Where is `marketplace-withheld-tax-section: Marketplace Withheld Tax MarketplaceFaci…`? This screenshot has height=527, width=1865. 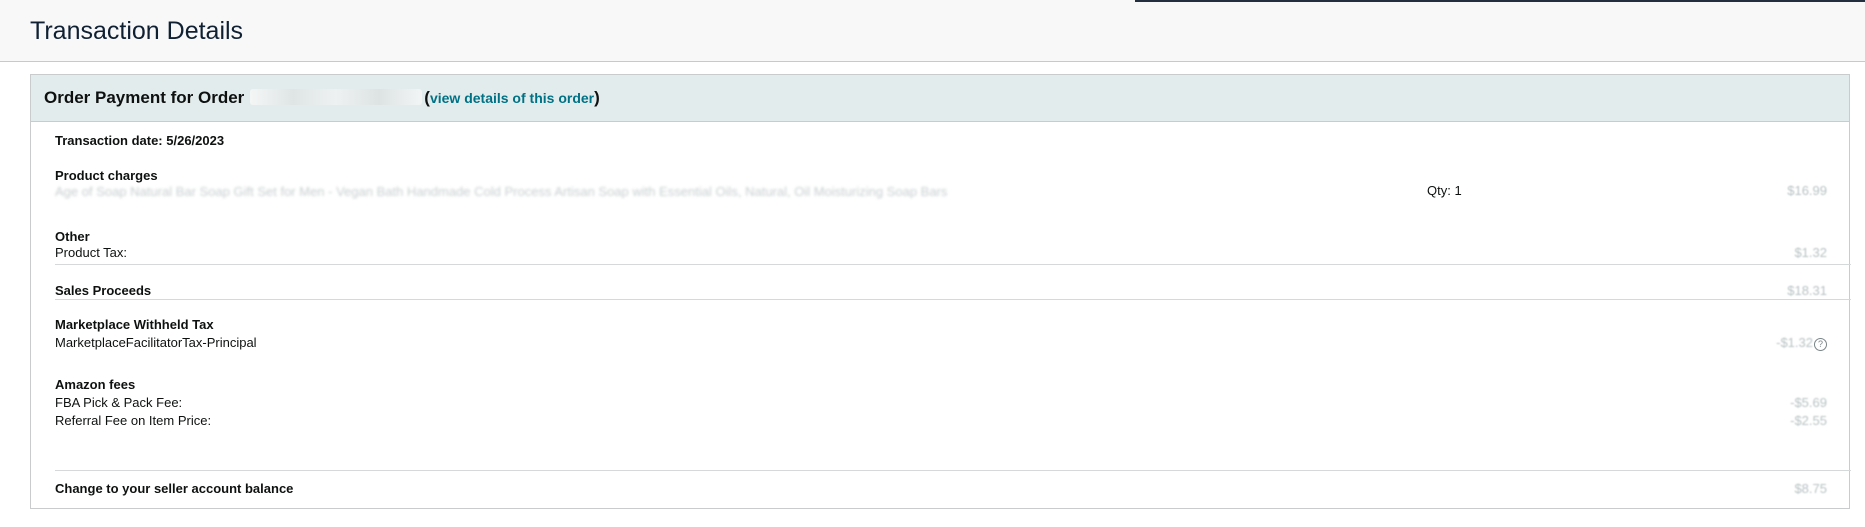 marketplace-withheld-tax-section: Marketplace Withheld Tax MarketplaceFaci… is located at coordinates (947, 335).